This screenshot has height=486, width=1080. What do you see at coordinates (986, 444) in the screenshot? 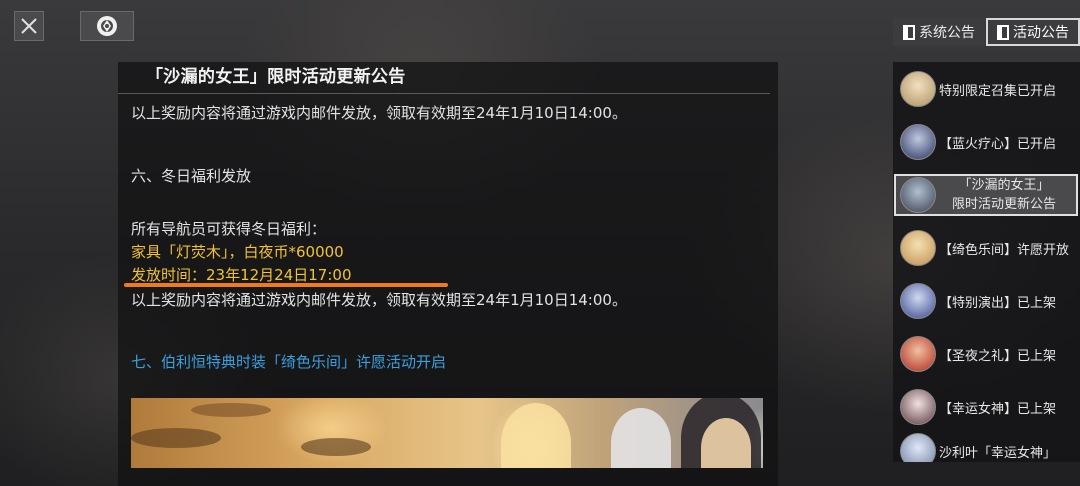
I see `list-item: 沙利叶「幸运女神」` at bounding box center [986, 444].